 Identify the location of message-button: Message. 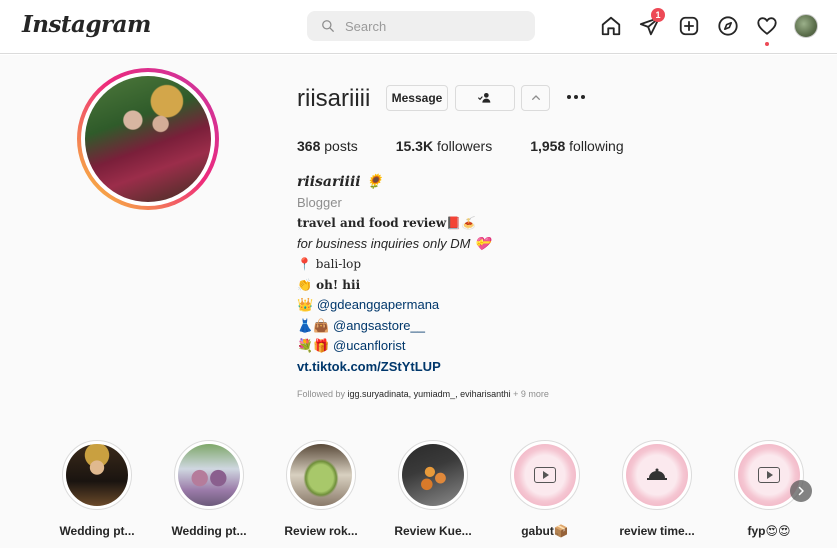
(417, 98).